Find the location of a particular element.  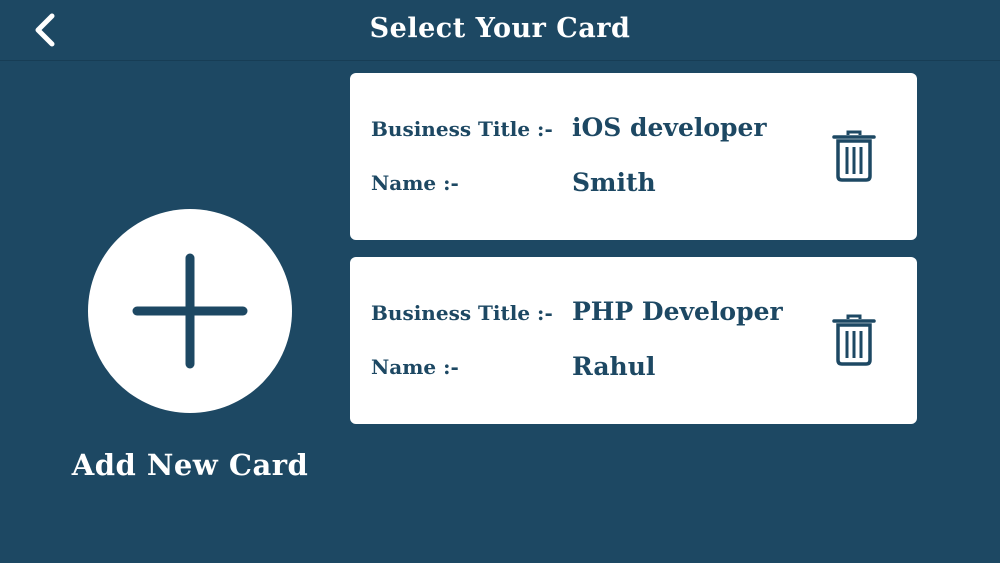

add-new-card-label: Add New Card is located at coordinates (190, 465).